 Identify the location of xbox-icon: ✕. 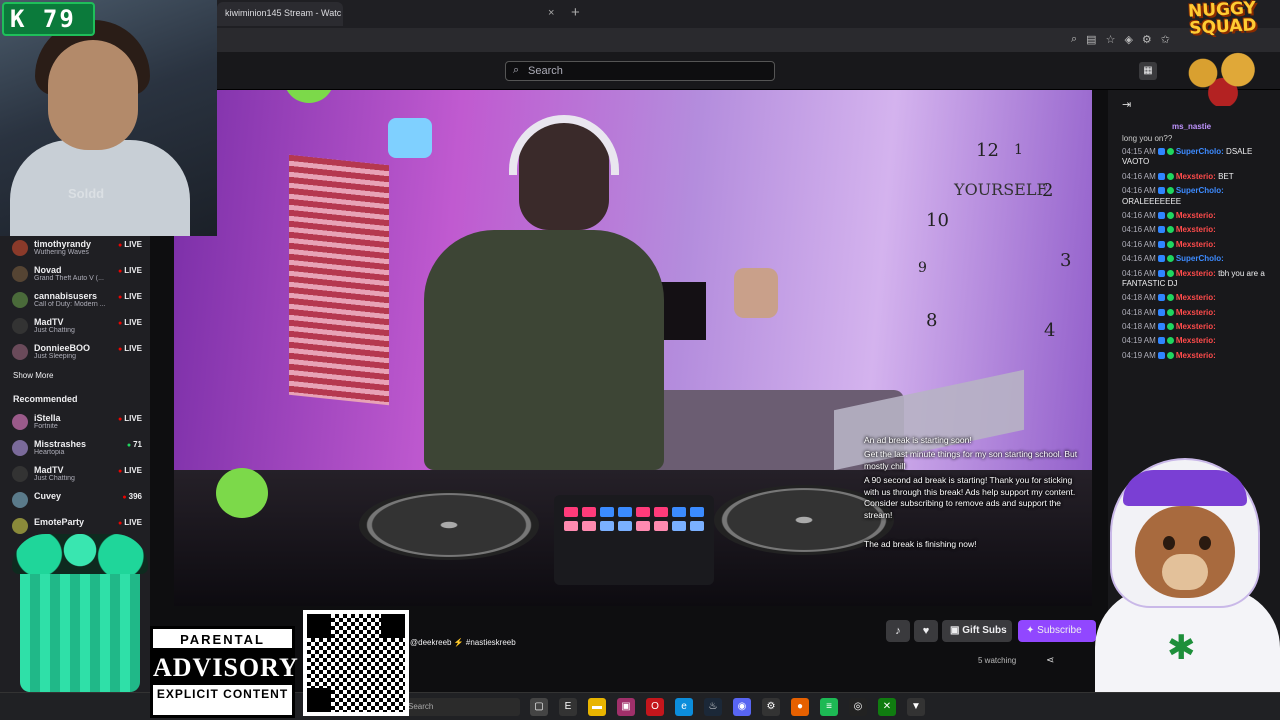
(887, 707).